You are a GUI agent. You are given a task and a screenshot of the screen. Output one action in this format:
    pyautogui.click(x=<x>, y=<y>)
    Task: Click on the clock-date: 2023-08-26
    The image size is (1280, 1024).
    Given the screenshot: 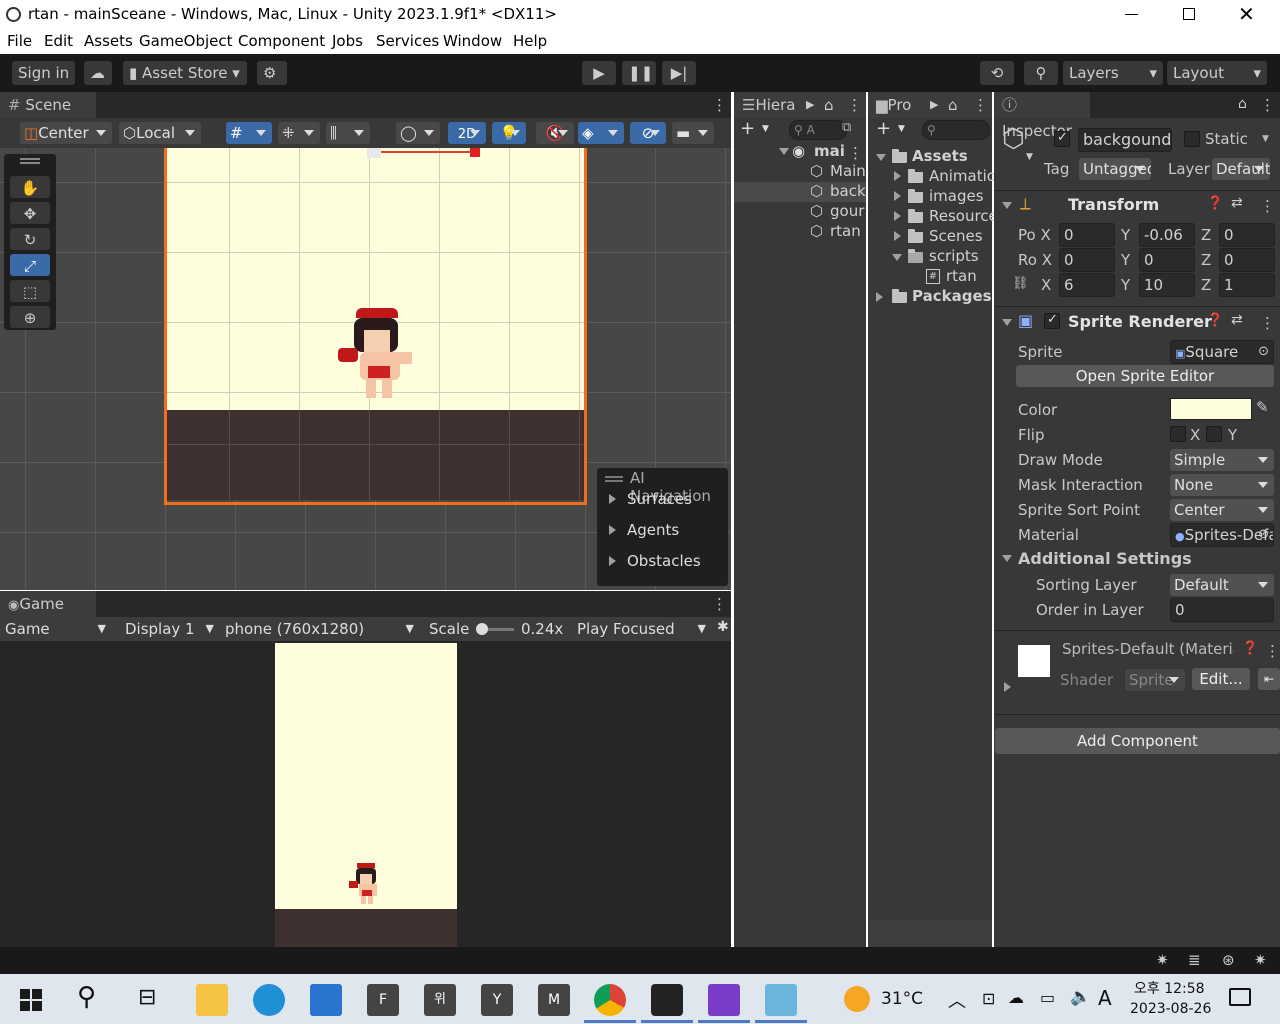 What is the action you would take?
    pyautogui.click(x=1170, y=1009)
    